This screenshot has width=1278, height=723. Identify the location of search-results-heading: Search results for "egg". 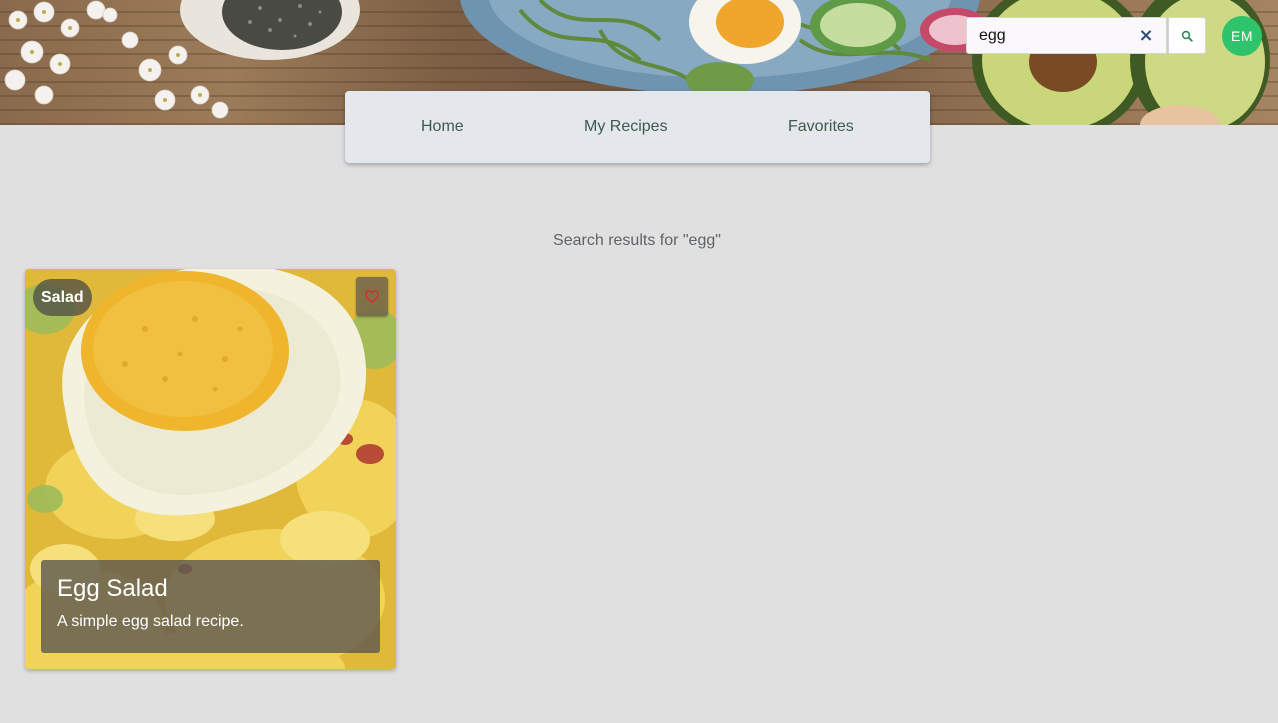
(637, 240).